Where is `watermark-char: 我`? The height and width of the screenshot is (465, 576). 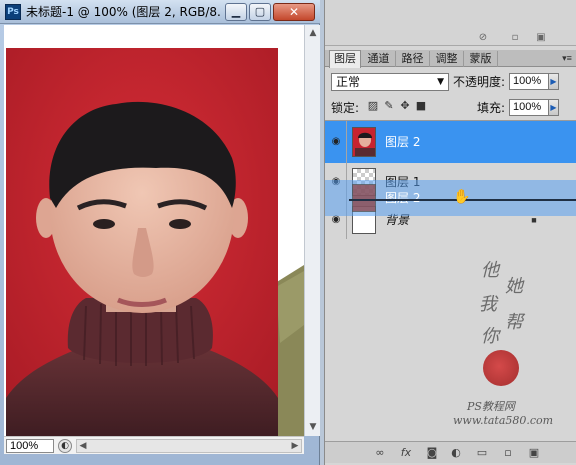
watermark-char: 我 is located at coordinates (488, 304).